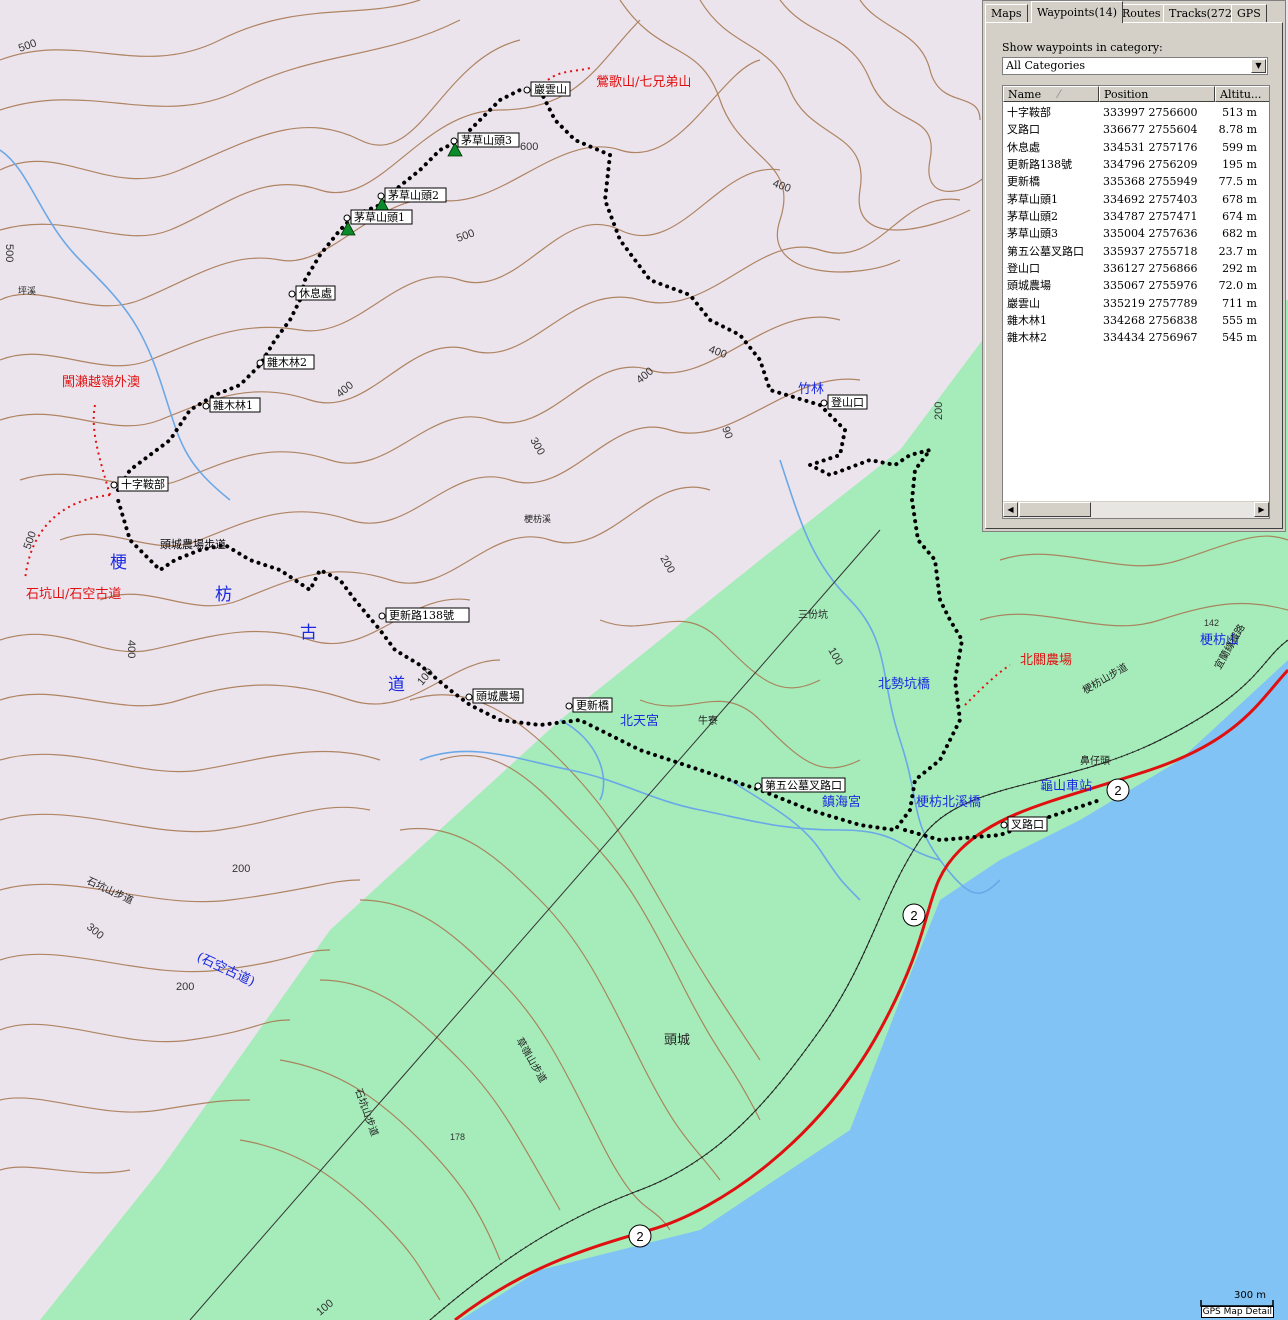 This screenshot has height=1320, width=1288. What do you see at coordinates (1157, 94) in the screenshot?
I see `column-position: Position` at bounding box center [1157, 94].